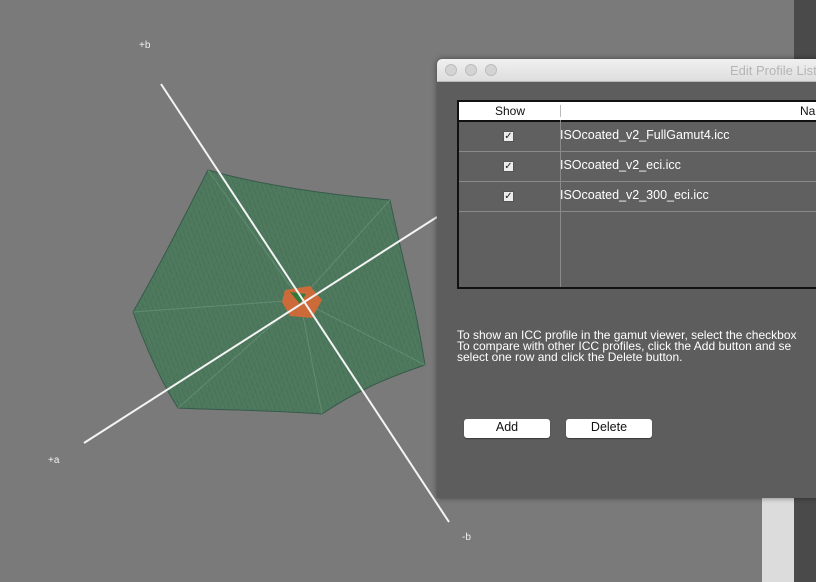 Image resolution: width=816 pixels, height=582 pixels. I want to click on column-header-show: Show, so click(510, 111).